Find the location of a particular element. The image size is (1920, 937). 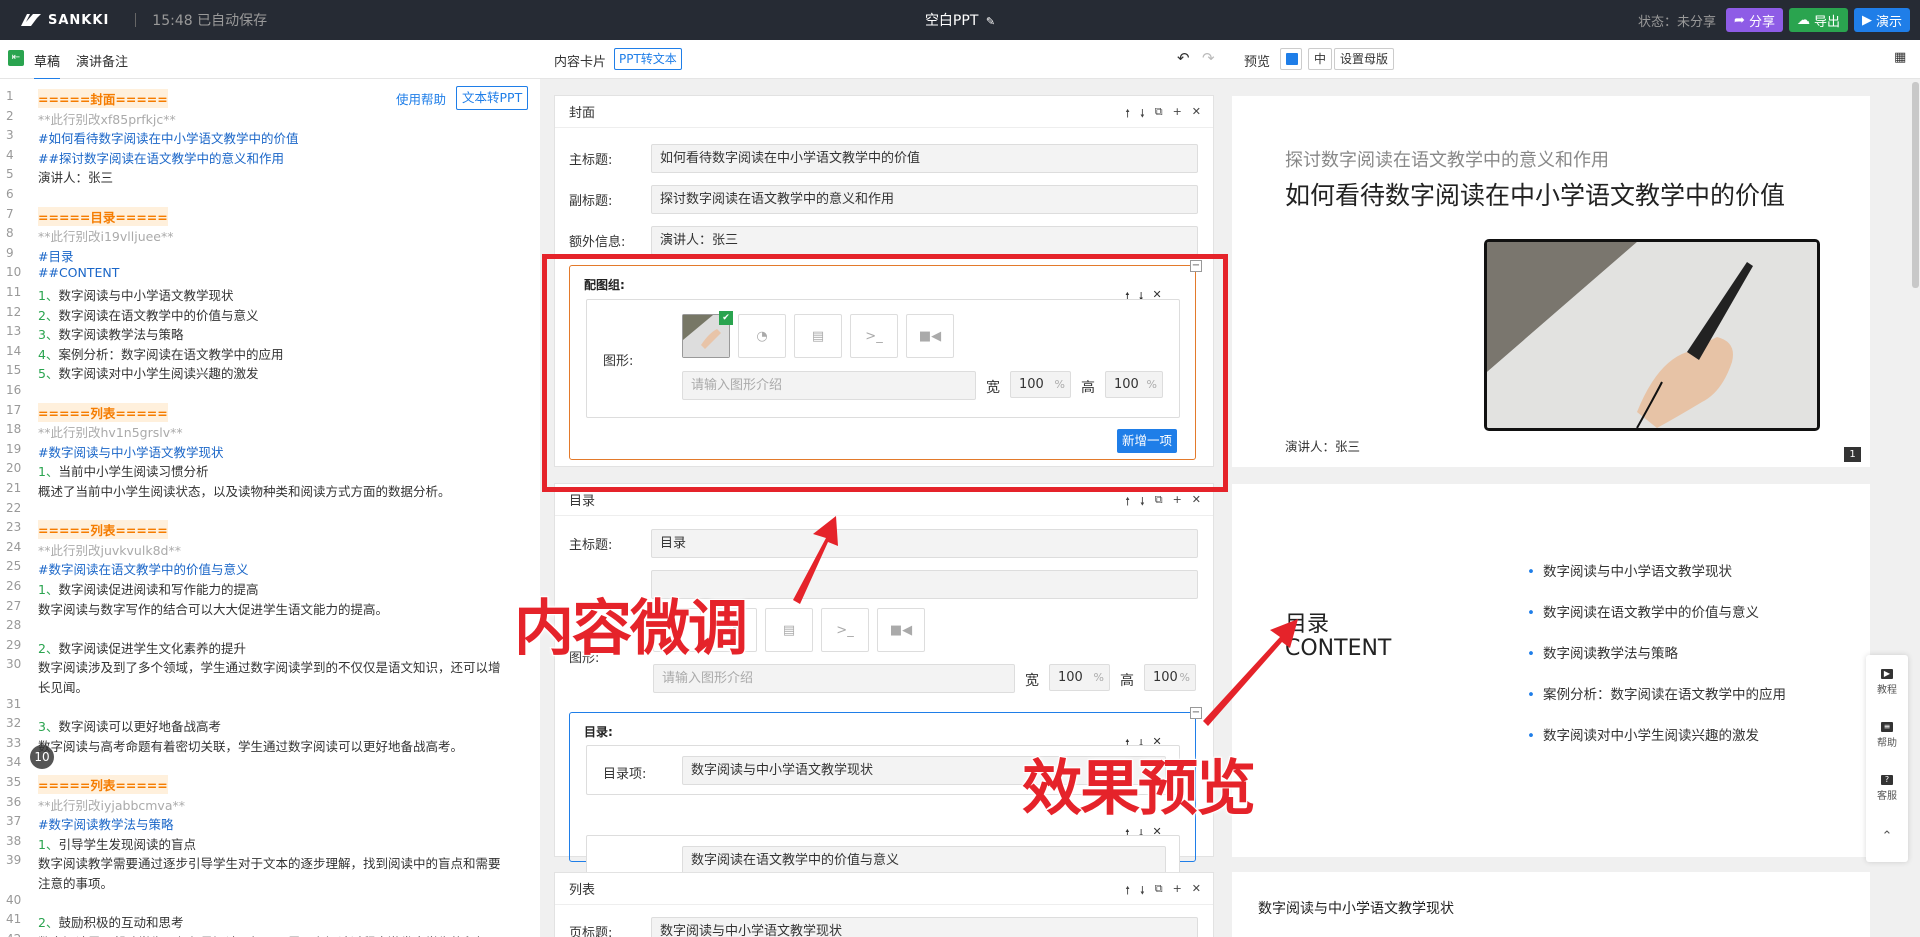

preview-caption: 效果预览 is located at coordinates (1139, 789).